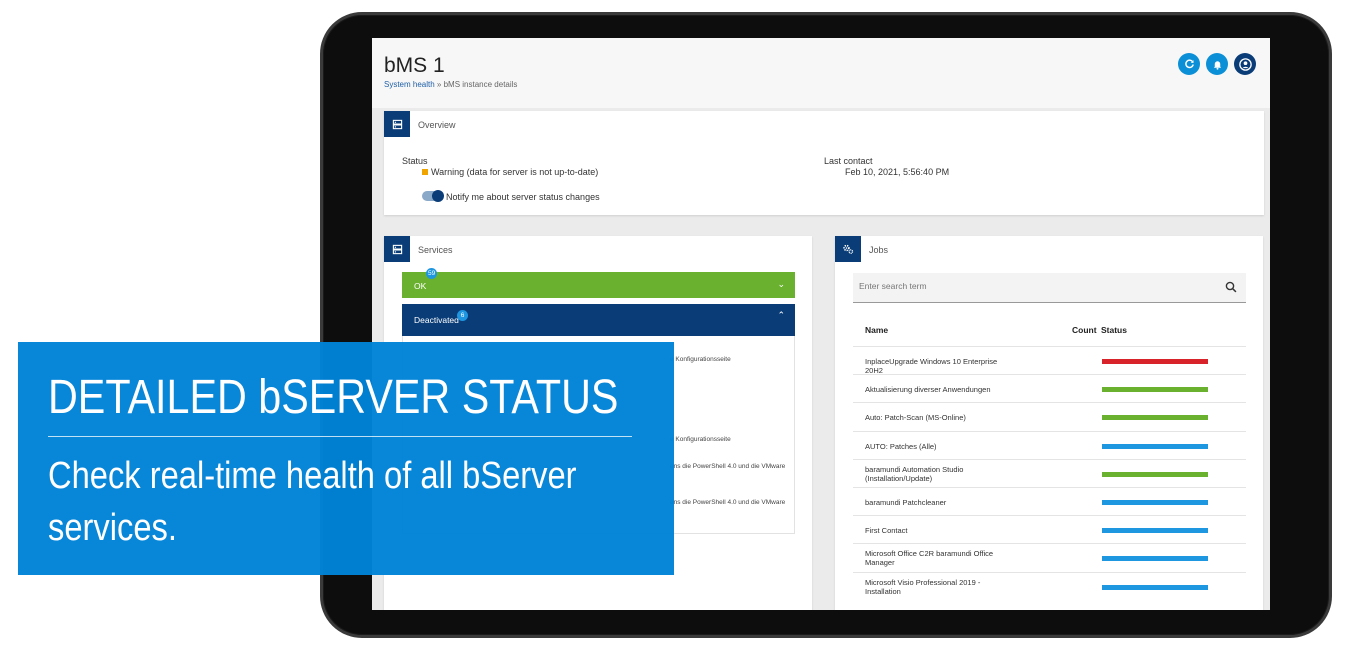 The height and width of the screenshot is (645, 1360). Describe the element at coordinates (436, 320) in the screenshot. I see `group-label: Deactivated` at that location.